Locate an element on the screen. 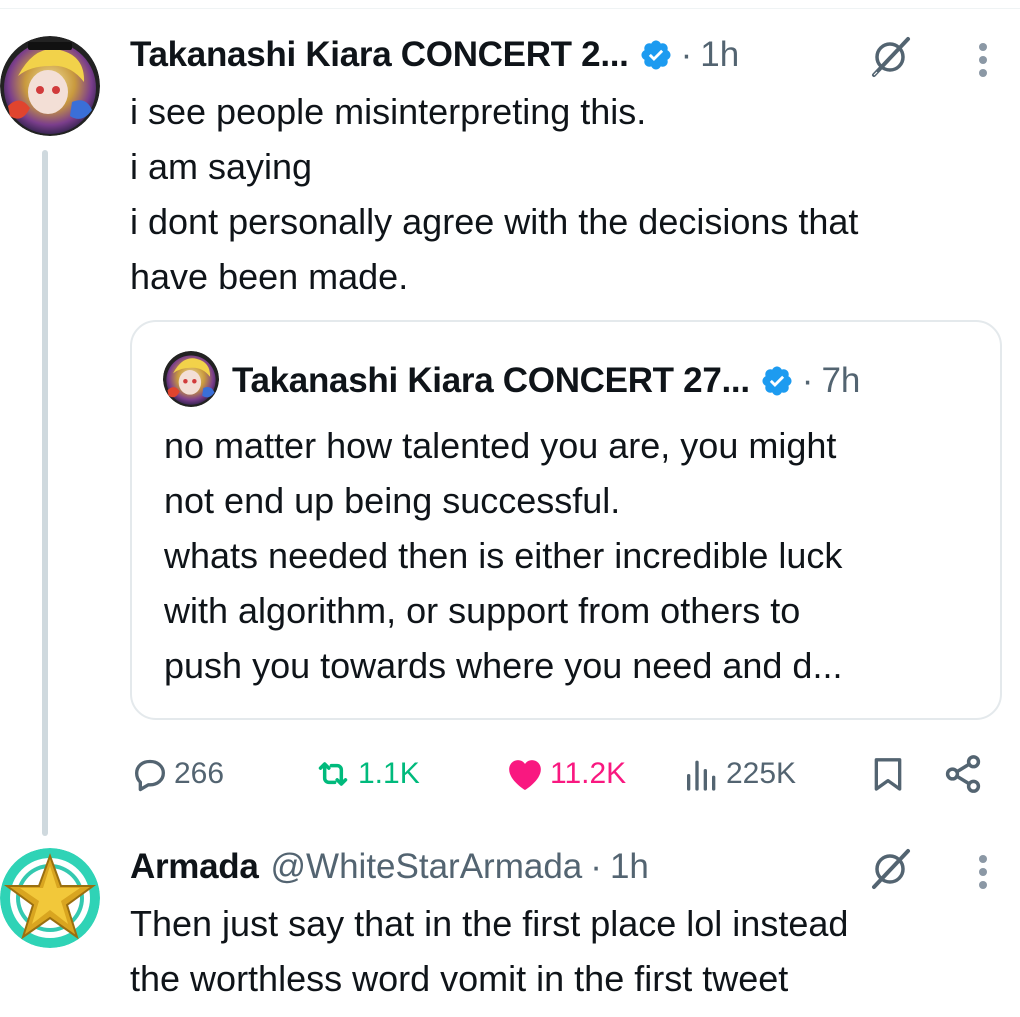 This screenshot has height=1017, width=1020. share-icon is located at coordinates (963, 774).